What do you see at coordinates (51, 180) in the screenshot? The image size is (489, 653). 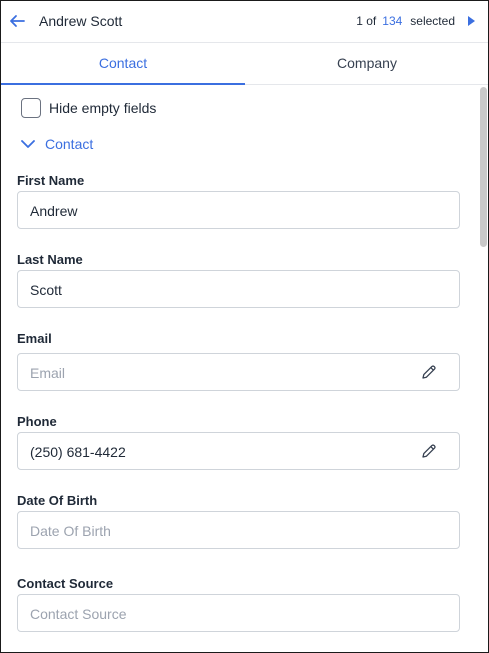 I see `first-name-label: First Name` at bounding box center [51, 180].